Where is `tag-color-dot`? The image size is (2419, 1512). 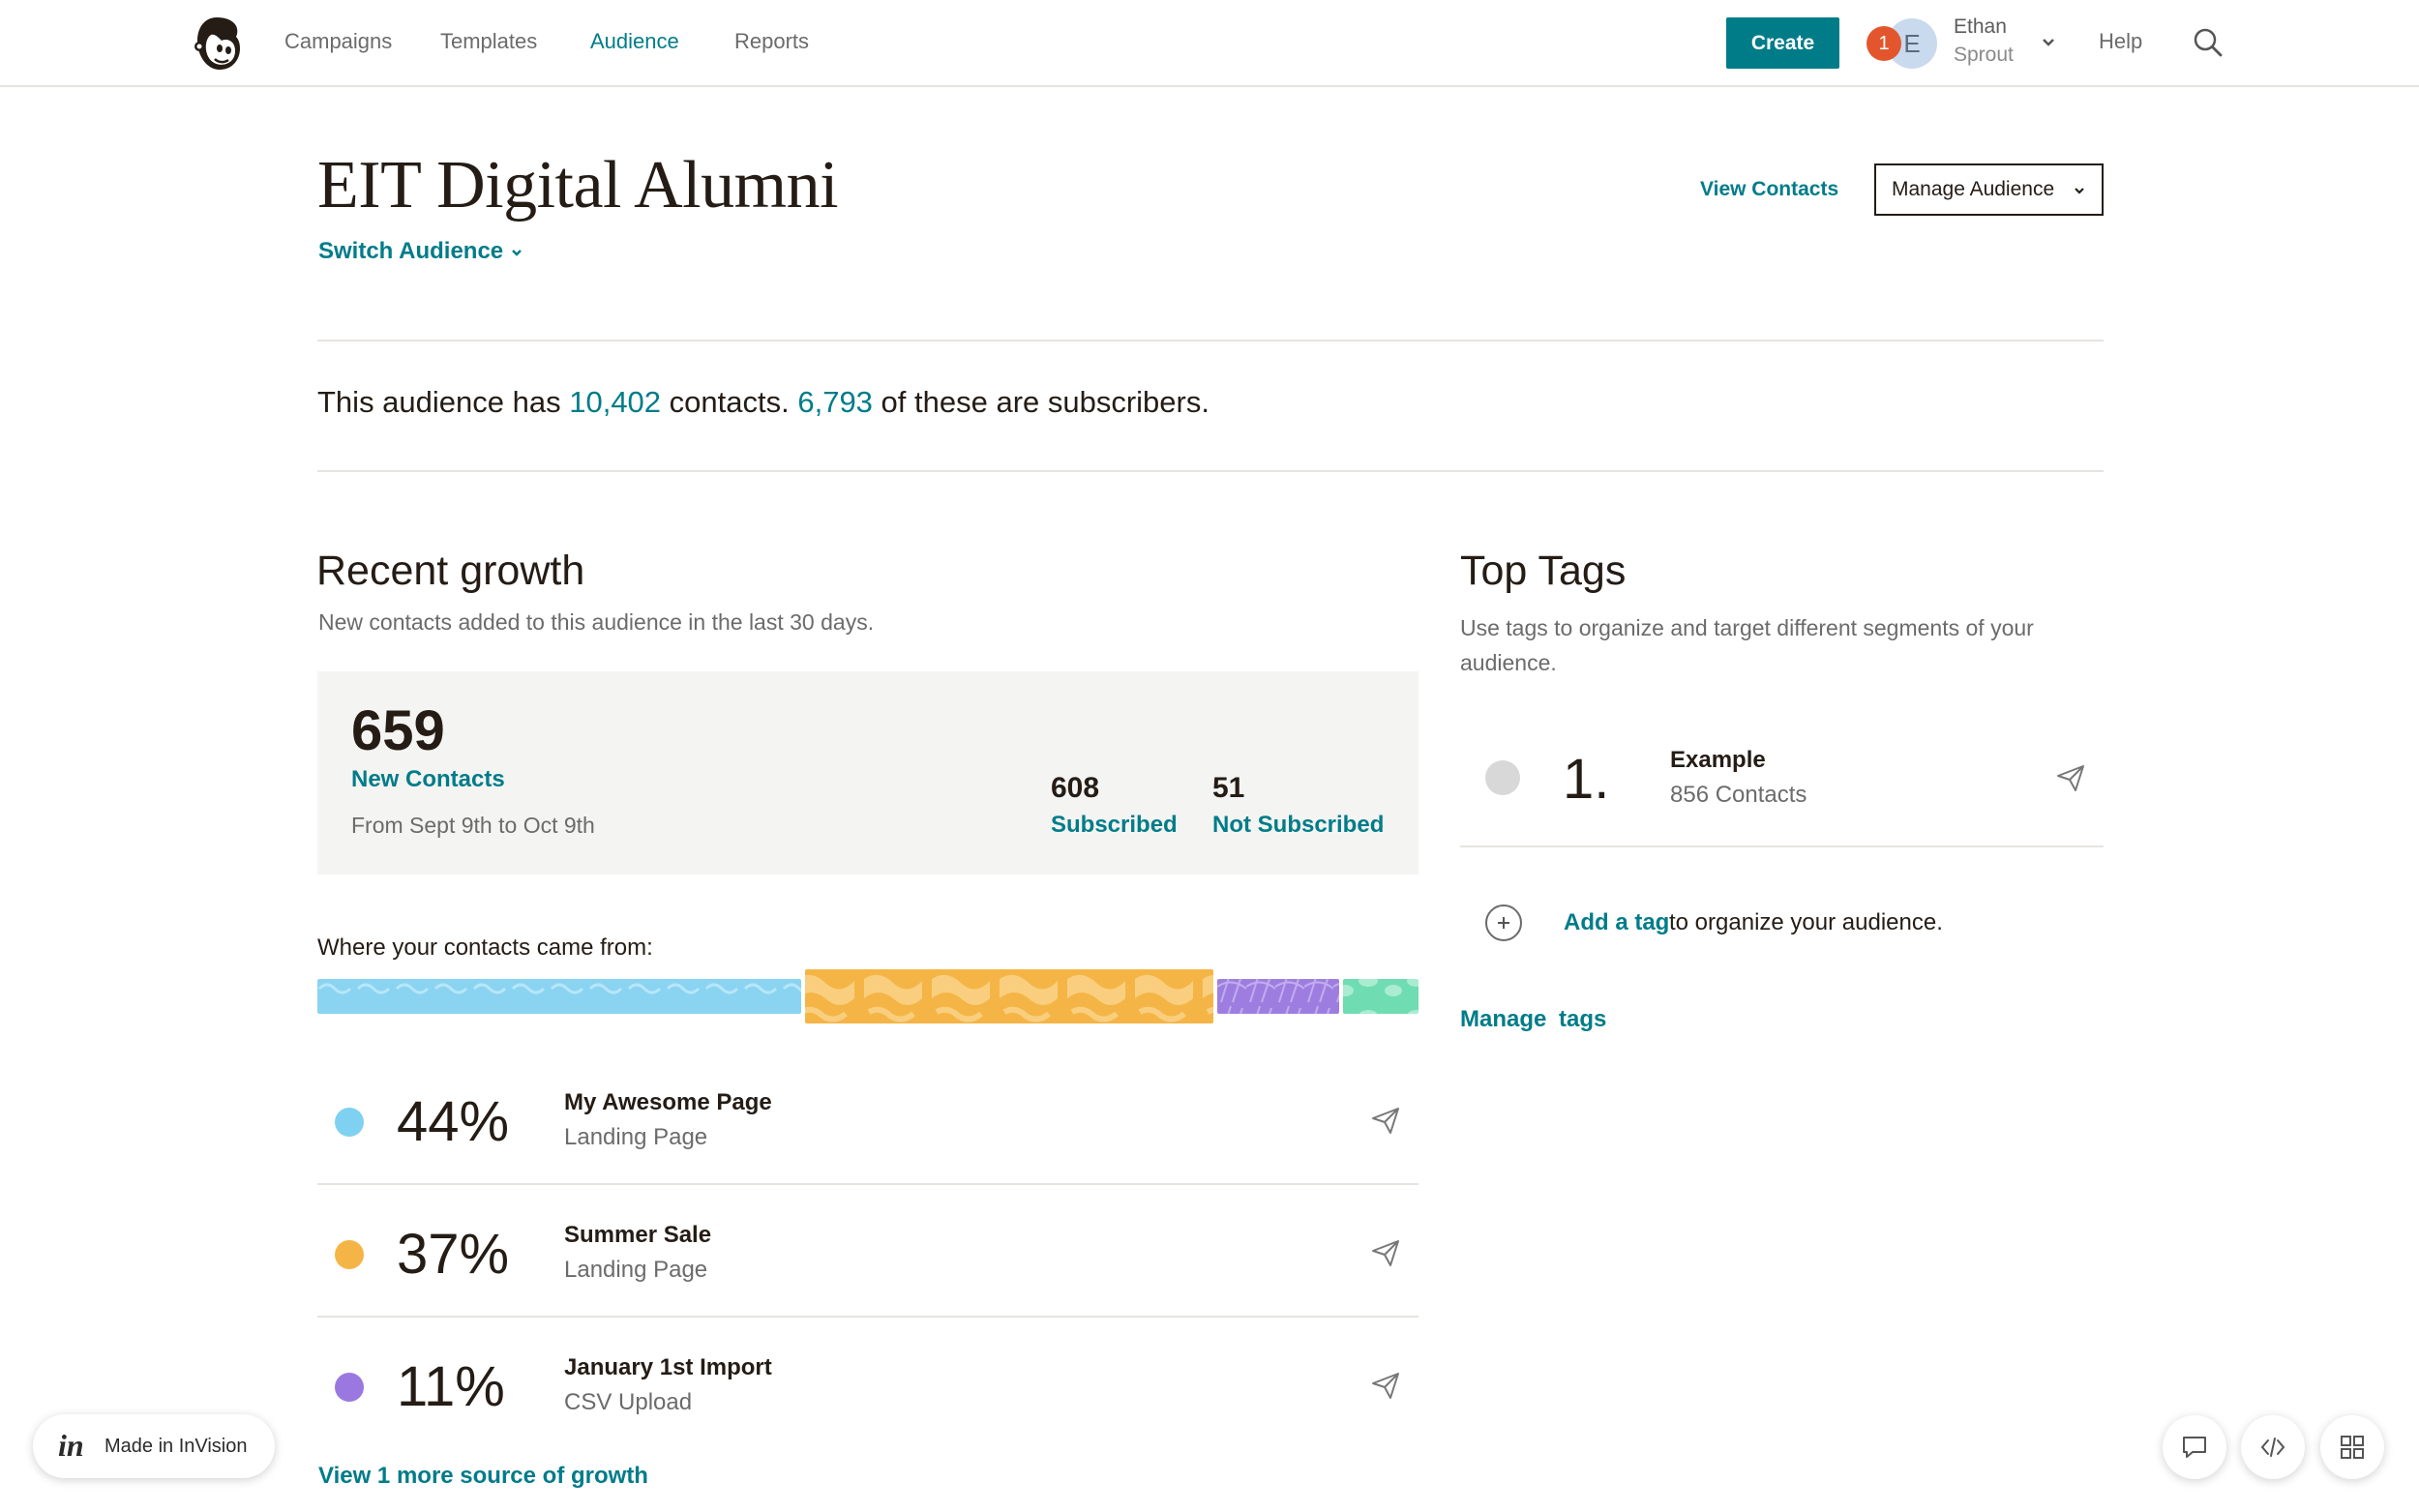
tag-color-dot is located at coordinates (1503, 778).